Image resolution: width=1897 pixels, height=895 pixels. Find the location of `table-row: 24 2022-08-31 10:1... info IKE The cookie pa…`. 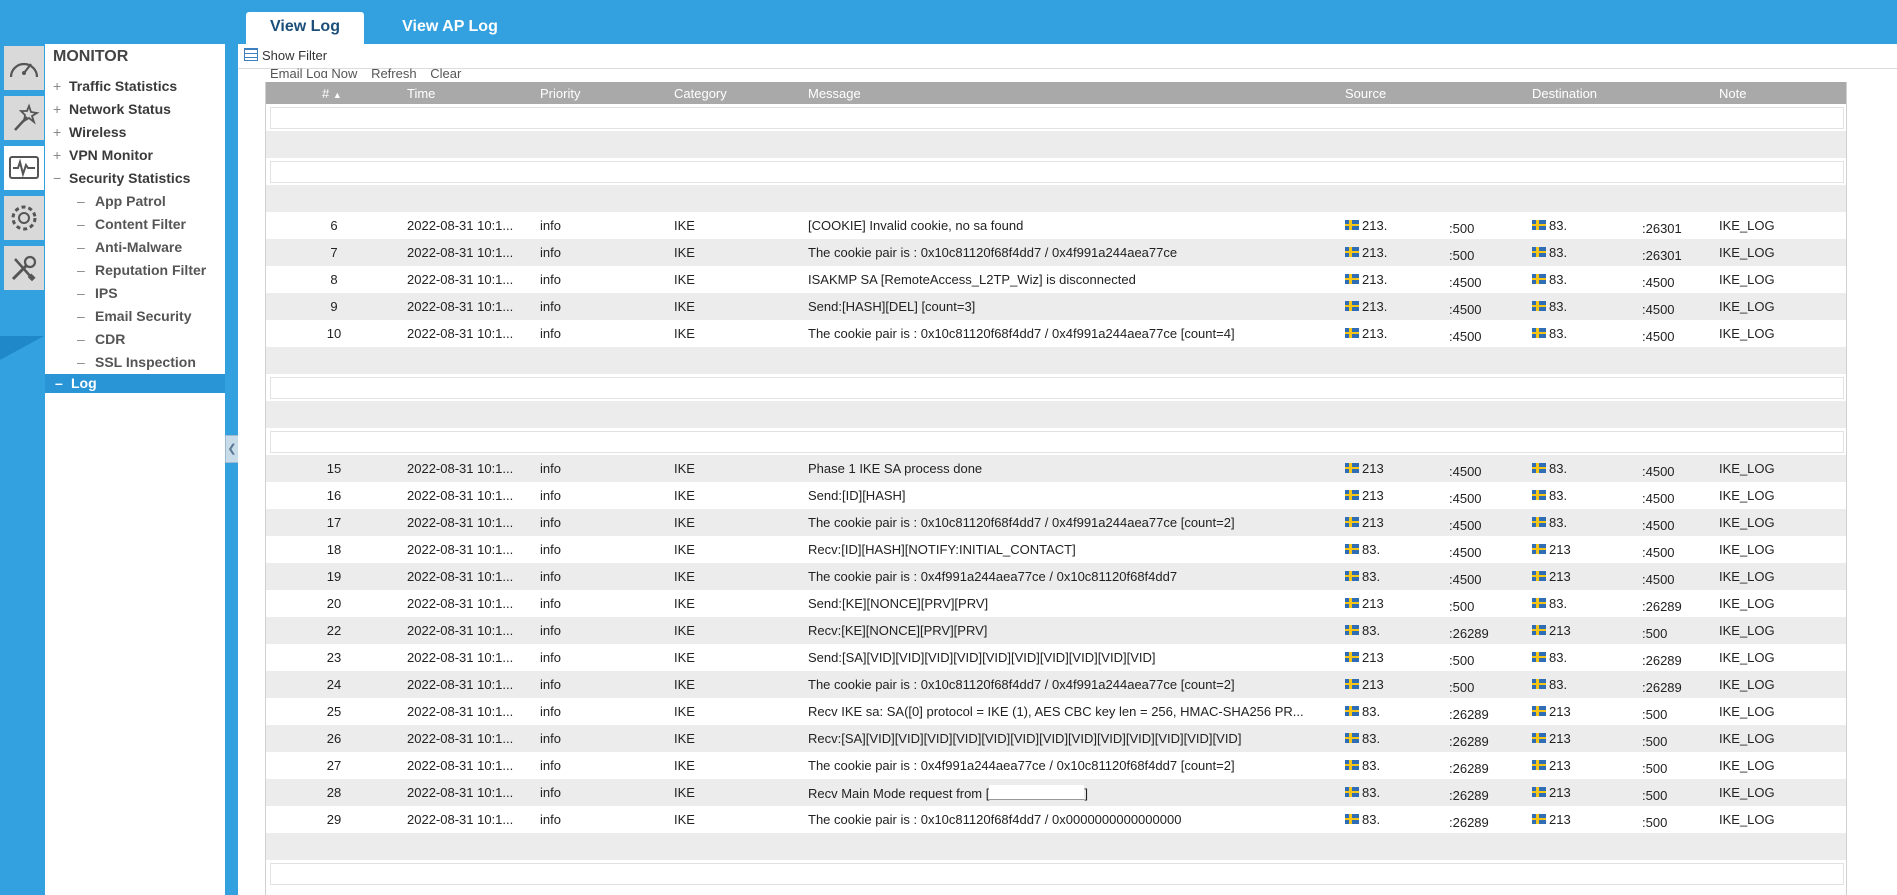

table-row: 24 2022-08-31 10:1... info IKE The cookie pa… is located at coordinates (1056, 684).